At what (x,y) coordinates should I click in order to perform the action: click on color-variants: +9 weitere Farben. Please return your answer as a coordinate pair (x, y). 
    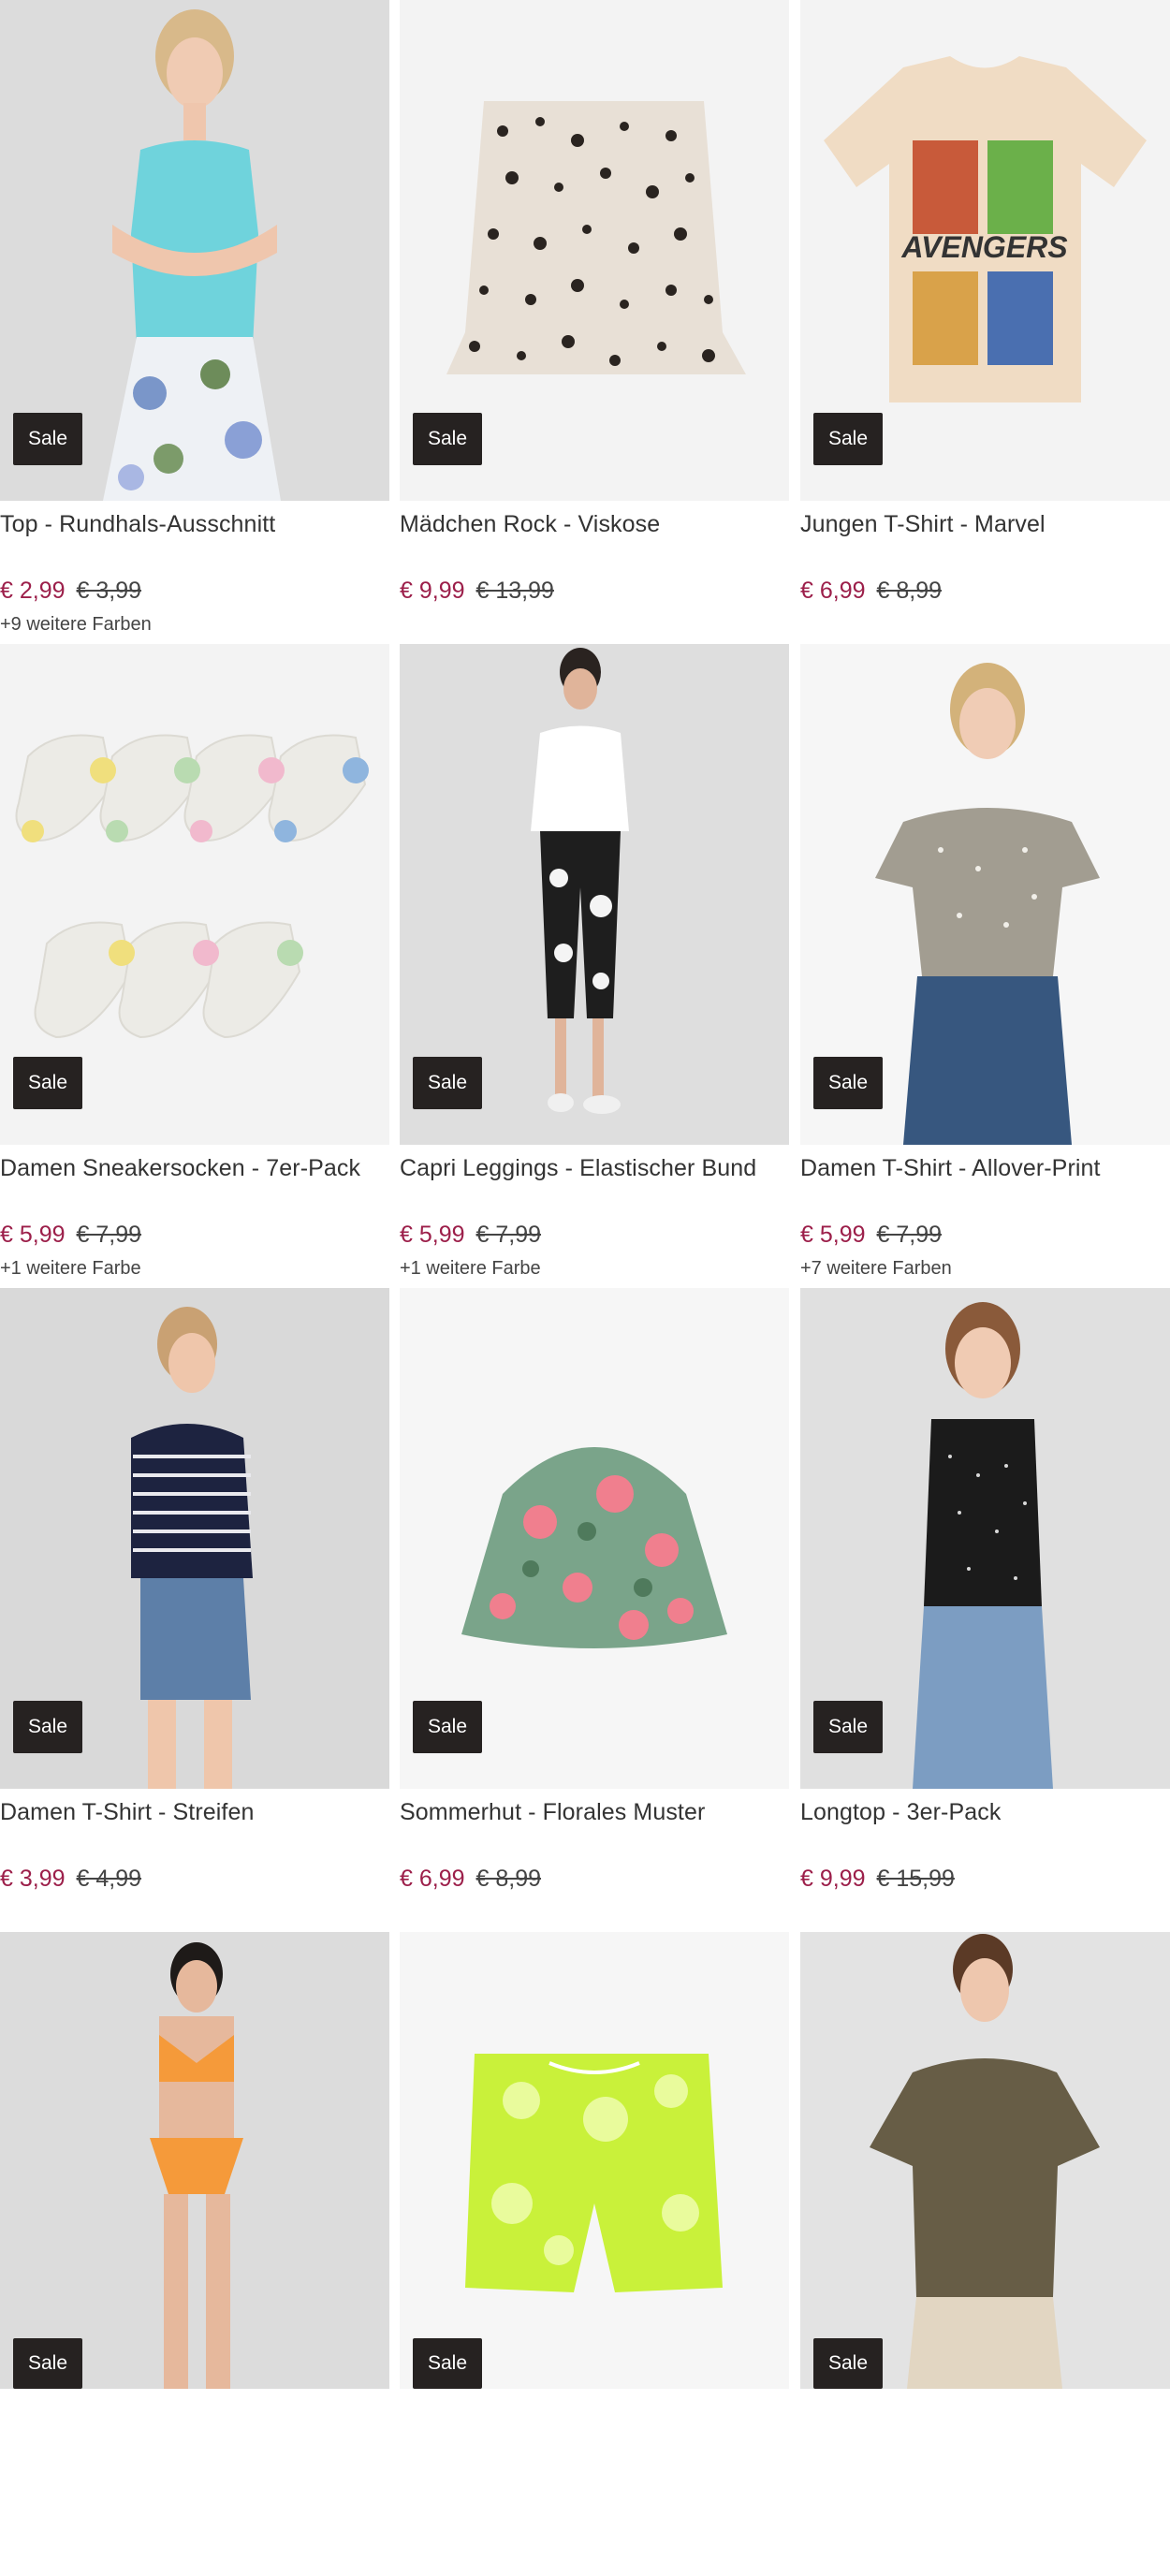
    Looking at the image, I should click on (76, 625).